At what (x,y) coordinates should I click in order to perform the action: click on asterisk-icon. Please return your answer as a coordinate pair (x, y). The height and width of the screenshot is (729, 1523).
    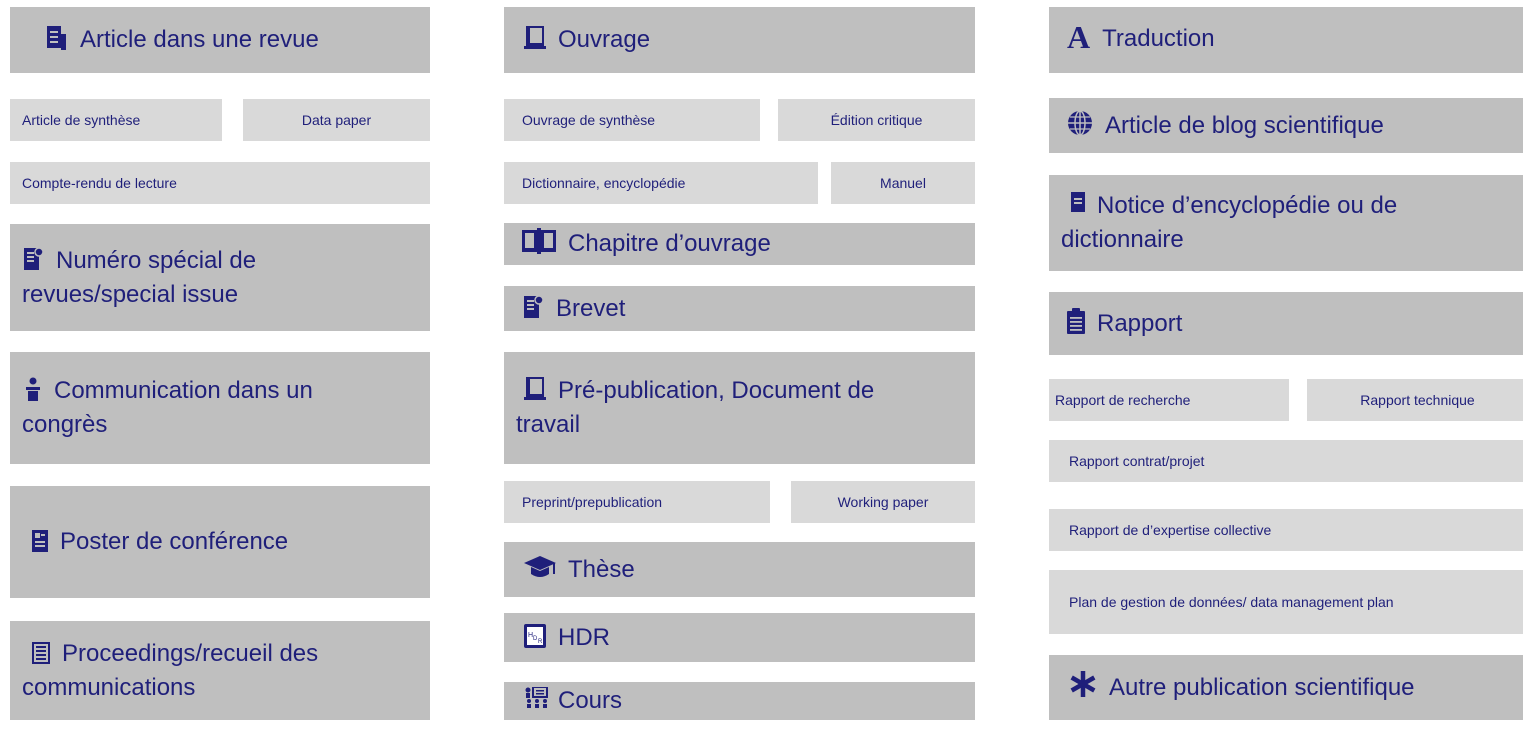
    Looking at the image, I should click on (1083, 684).